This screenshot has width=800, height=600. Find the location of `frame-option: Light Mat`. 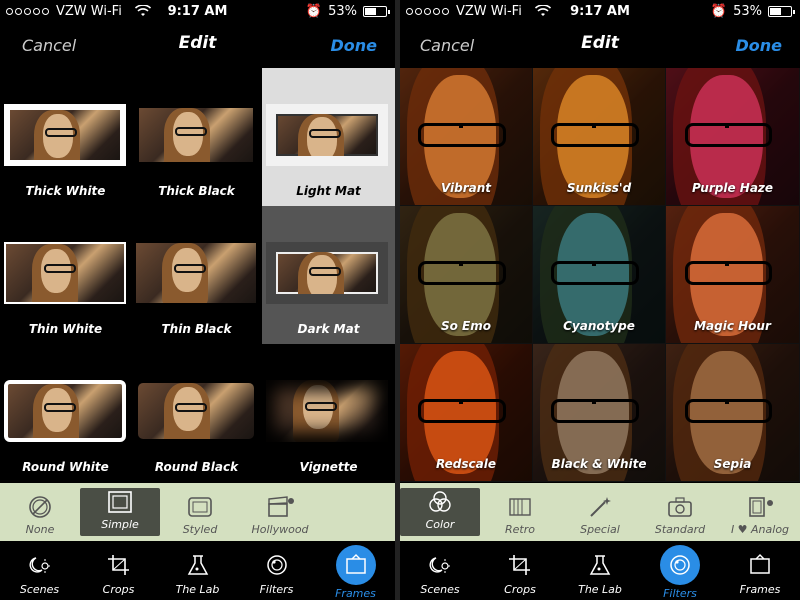

frame-option: Light Mat is located at coordinates (328, 137).